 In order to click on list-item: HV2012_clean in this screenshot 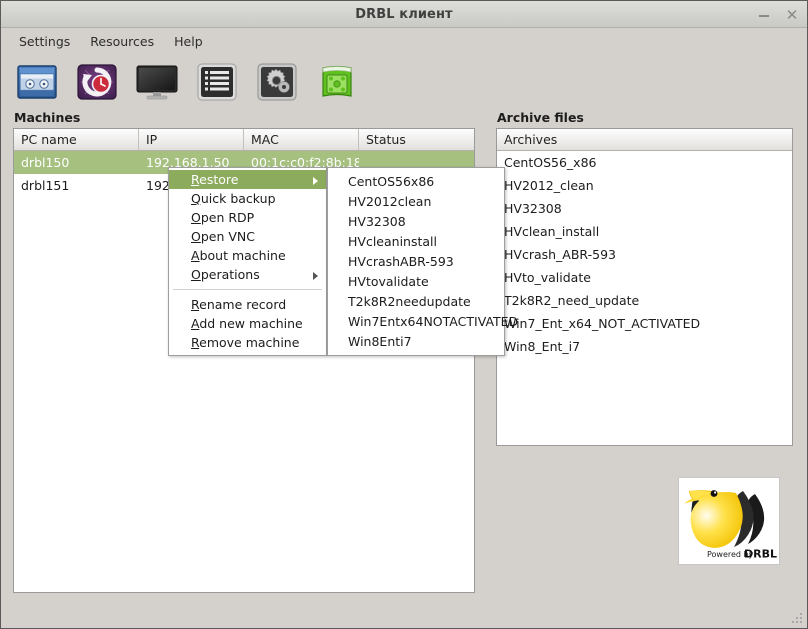, I will do `click(644, 185)`.